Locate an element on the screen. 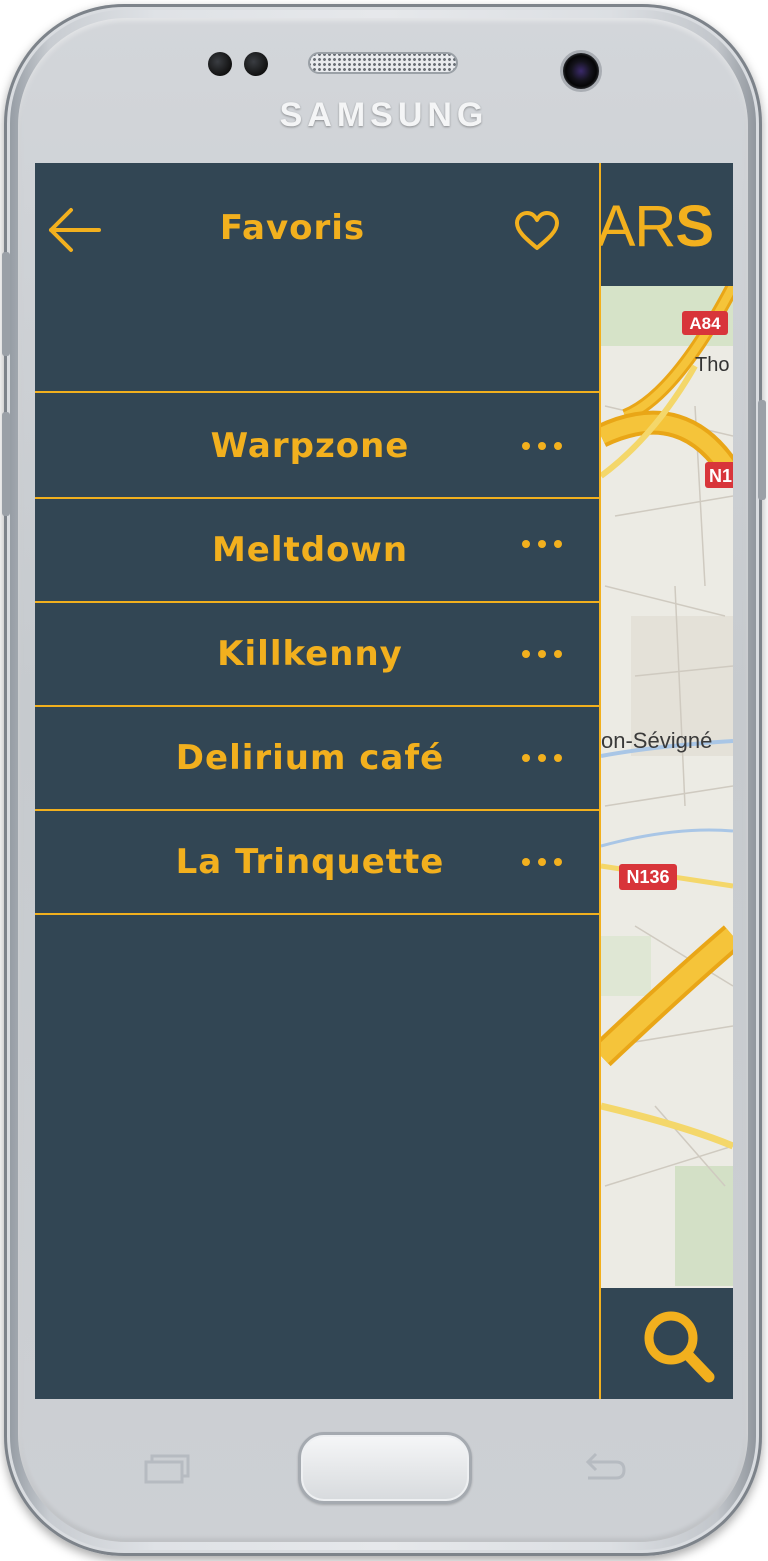 This screenshot has height=1561, width=768. road-label-n136: N136 is located at coordinates (647, 877).